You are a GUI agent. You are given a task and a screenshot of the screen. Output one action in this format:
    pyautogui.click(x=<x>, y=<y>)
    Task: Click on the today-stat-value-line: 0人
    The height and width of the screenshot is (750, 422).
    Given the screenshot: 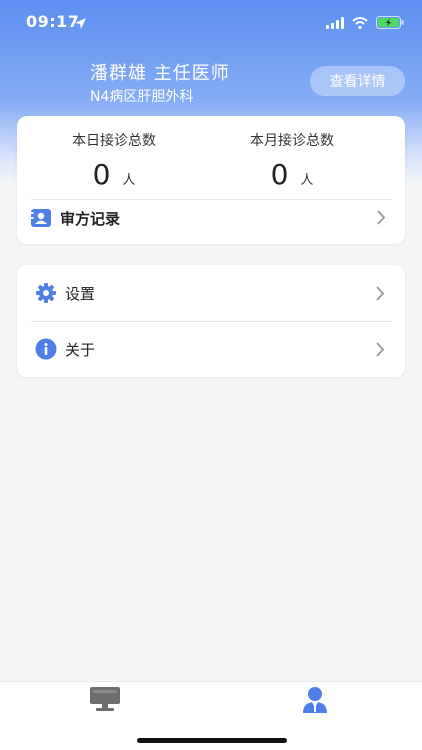 What is the action you would take?
    pyautogui.click(x=114, y=174)
    